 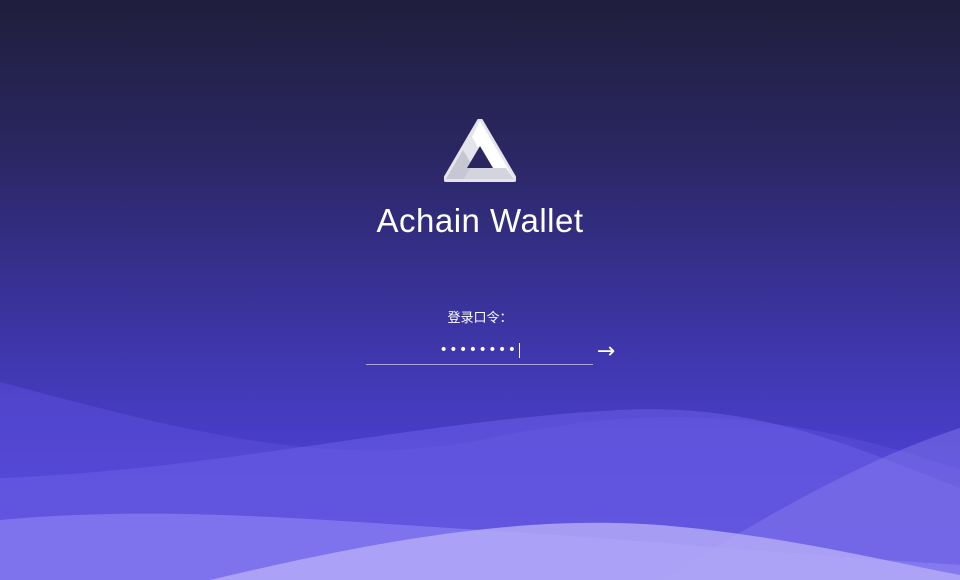 What do you see at coordinates (606, 352) in the screenshot?
I see `submit-arrow-button: →` at bounding box center [606, 352].